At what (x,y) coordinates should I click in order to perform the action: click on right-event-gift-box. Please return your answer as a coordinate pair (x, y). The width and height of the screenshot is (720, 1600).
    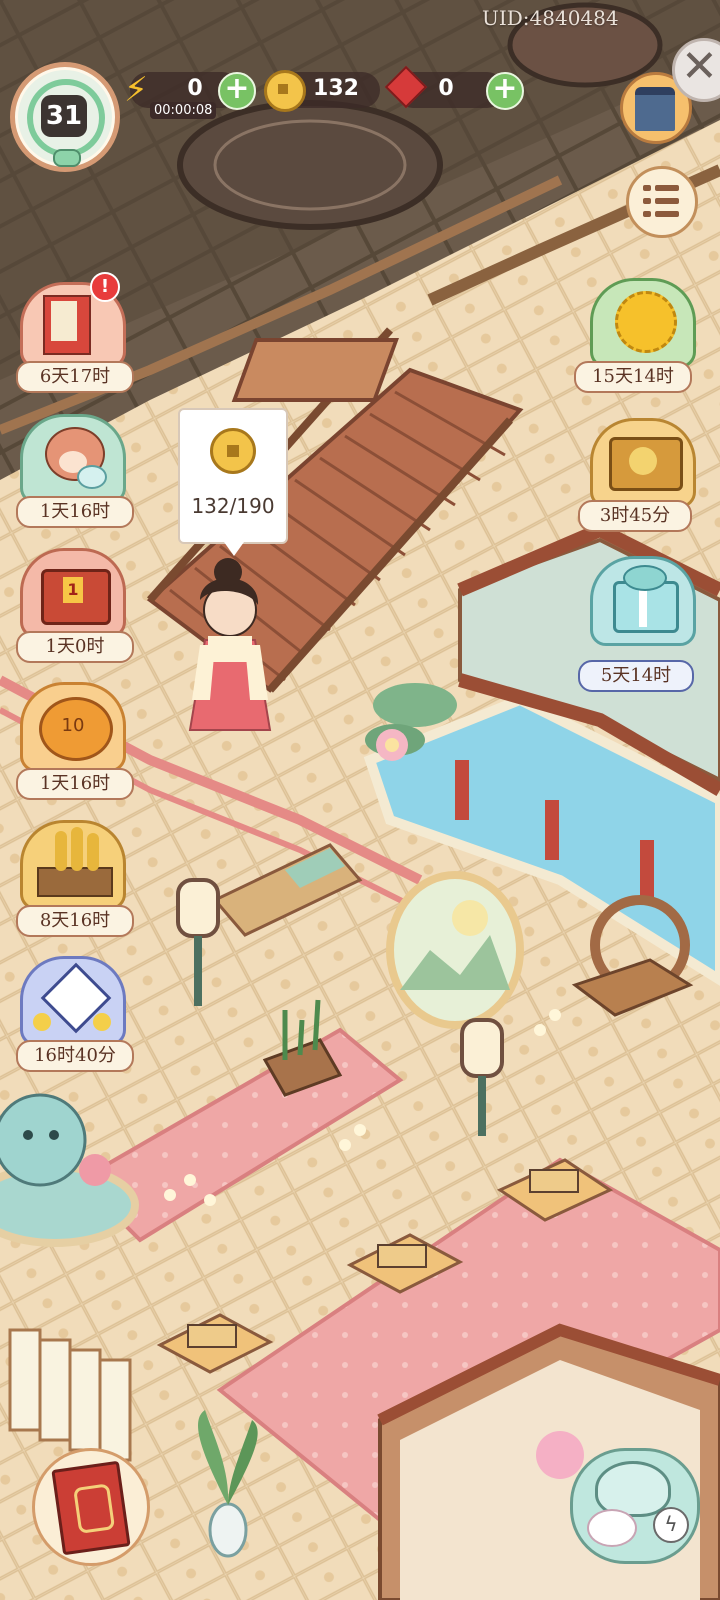
    Looking at the image, I should click on (643, 600).